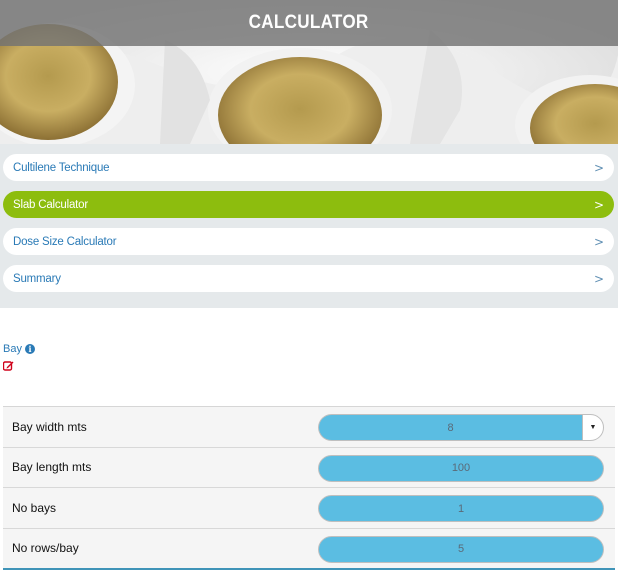 Image resolution: width=618 pixels, height=570 pixels. Describe the element at coordinates (12, 349) in the screenshot. I see `bay-heading-label: Bay` at that location.